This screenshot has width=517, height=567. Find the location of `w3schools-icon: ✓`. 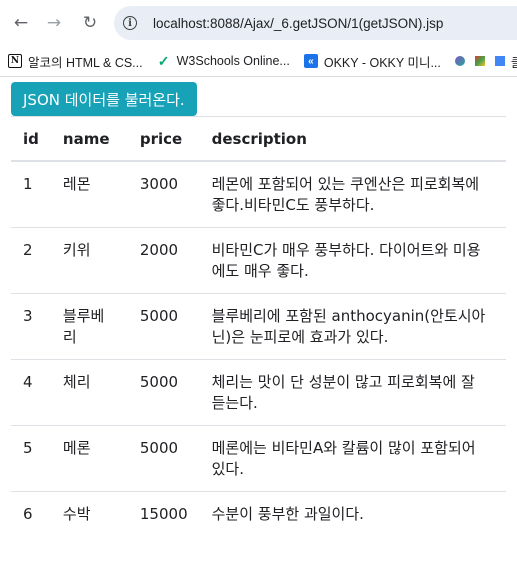

w3schools-icon: ✓ is located at coordinates (163, 60).